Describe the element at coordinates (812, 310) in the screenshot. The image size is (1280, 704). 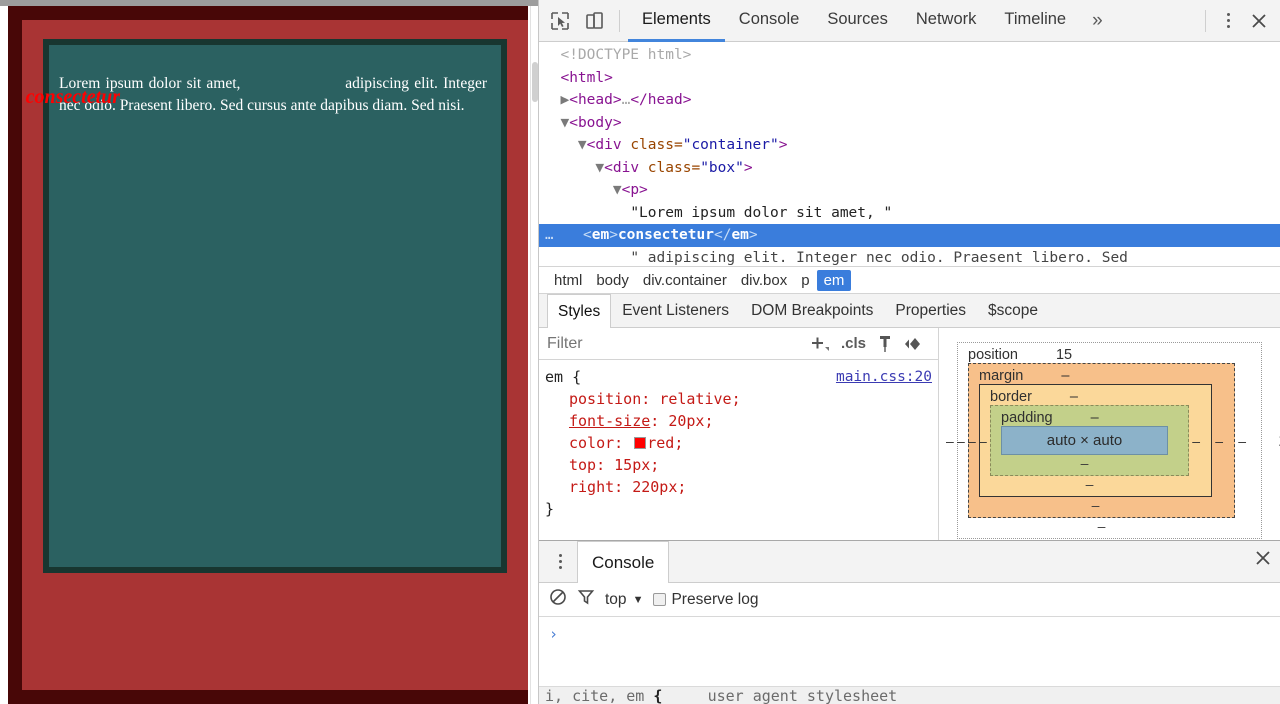
I see `tab-dom-breakpoints: DOM Breakpoints` at that location.